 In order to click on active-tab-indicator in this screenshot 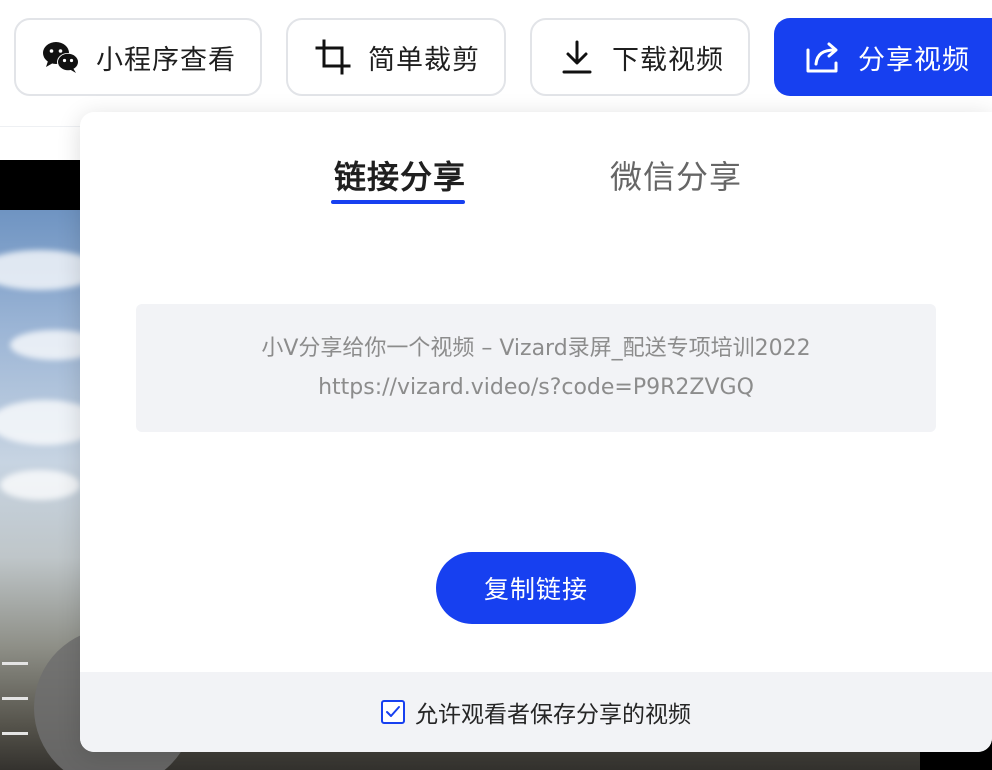, I will do `click(398, 202)`.